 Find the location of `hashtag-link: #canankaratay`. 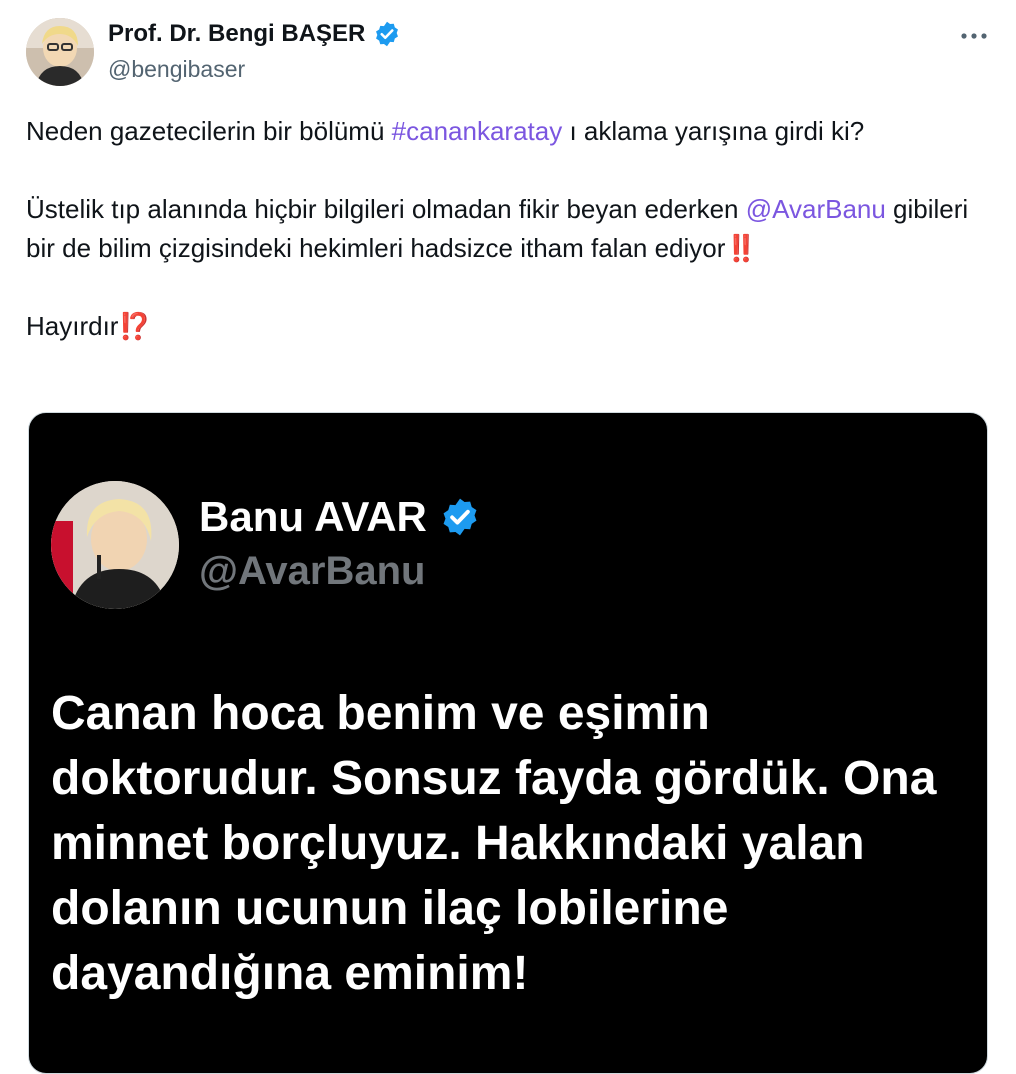

hashtag-link: #canankaratay is located at coordinates (477, 131).